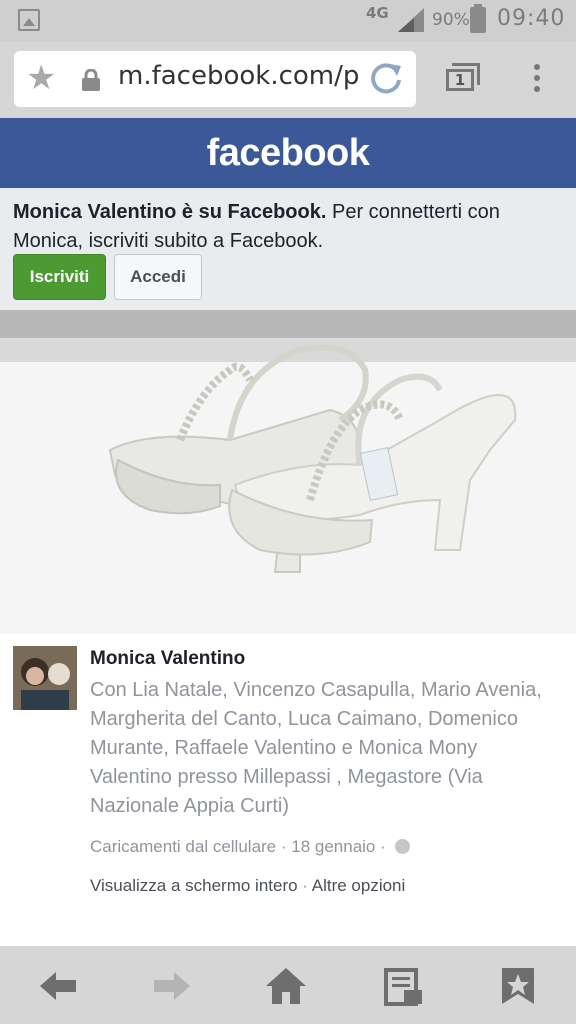 The image size is (576, 1024). Describe the element at coordinates (359, 885) in the screenshot. I see `more-options-link: Altre opzioni` at that location.